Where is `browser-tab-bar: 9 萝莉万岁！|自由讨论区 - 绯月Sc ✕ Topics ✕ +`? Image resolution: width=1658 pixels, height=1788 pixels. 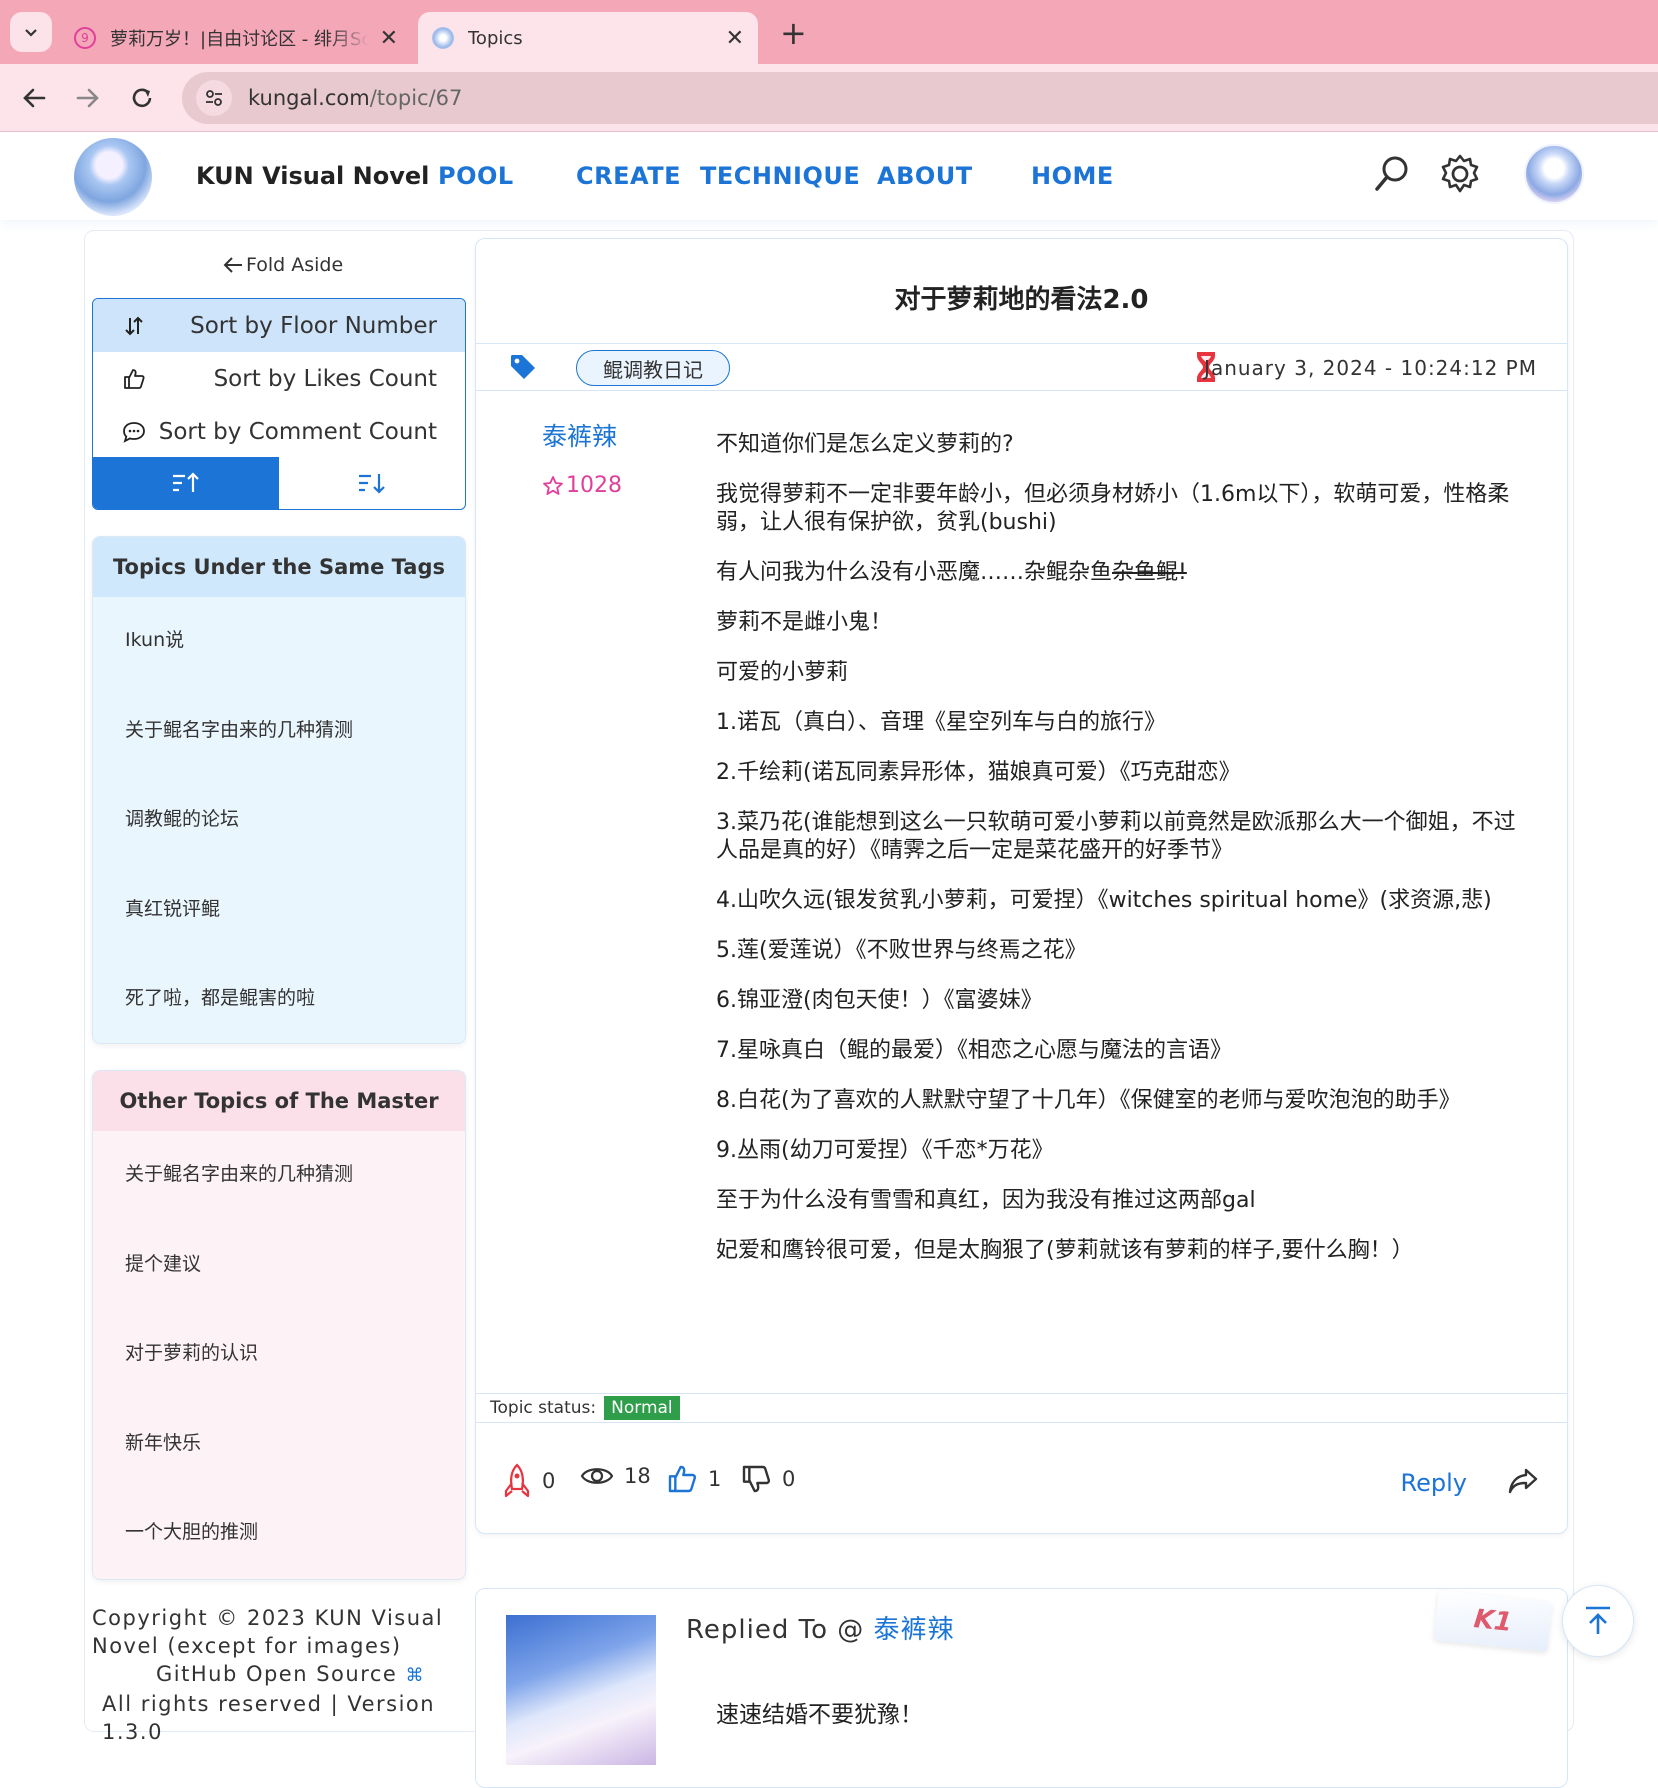
browser-tab-bar: 9 萝莉万岁！|自由讨论区 - 绯月Sc ✕ Topics ✕ + is located at coordinates (829, 32).